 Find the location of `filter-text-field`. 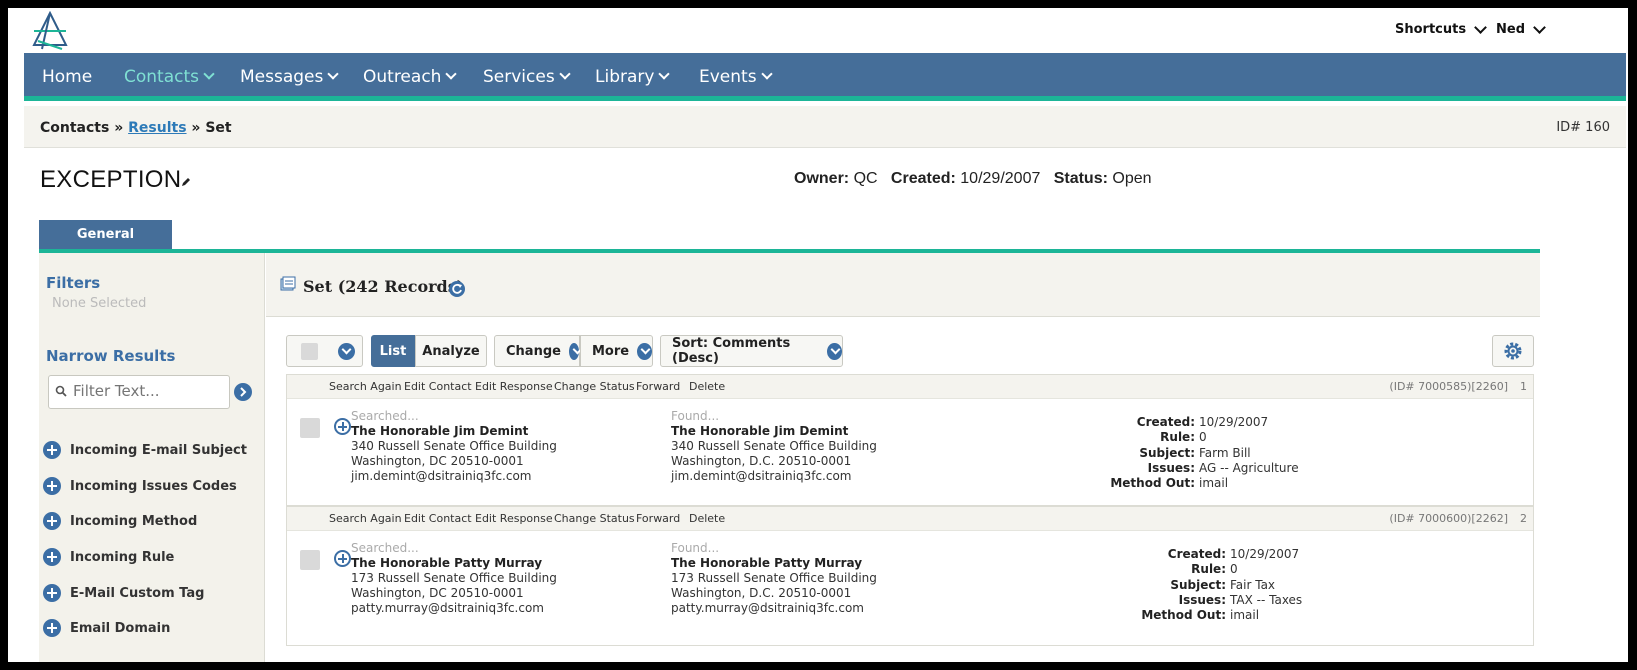

filter-text-field is located at coordinates (139, 392).